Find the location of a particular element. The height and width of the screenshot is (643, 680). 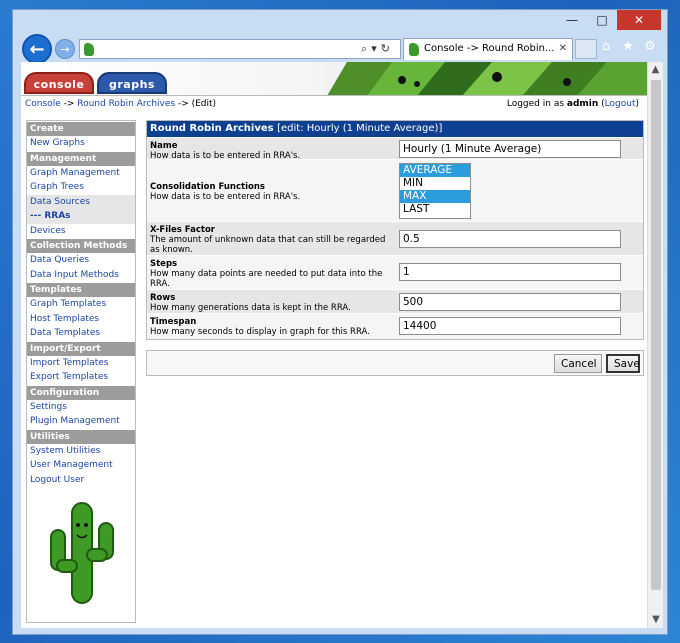

forward-button: → is located at coordinates (65, 49).